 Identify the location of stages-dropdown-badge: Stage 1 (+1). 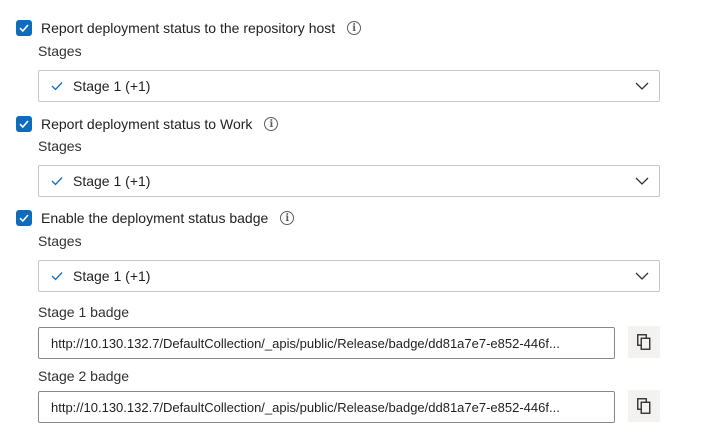
(349, 276).